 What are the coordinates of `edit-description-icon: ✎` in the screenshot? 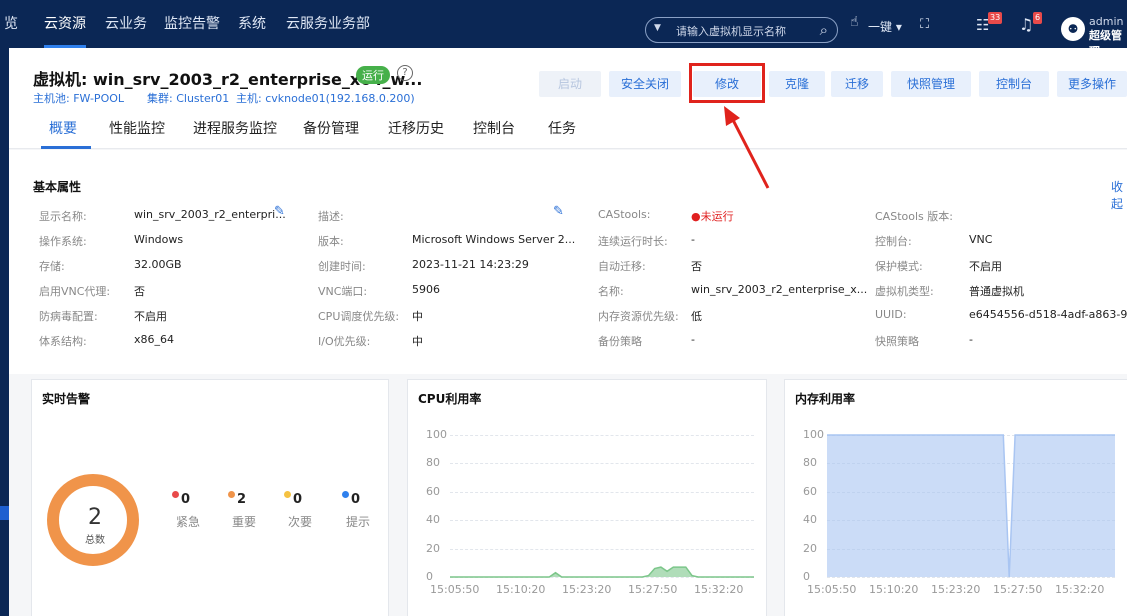 It's located at (558, 211).